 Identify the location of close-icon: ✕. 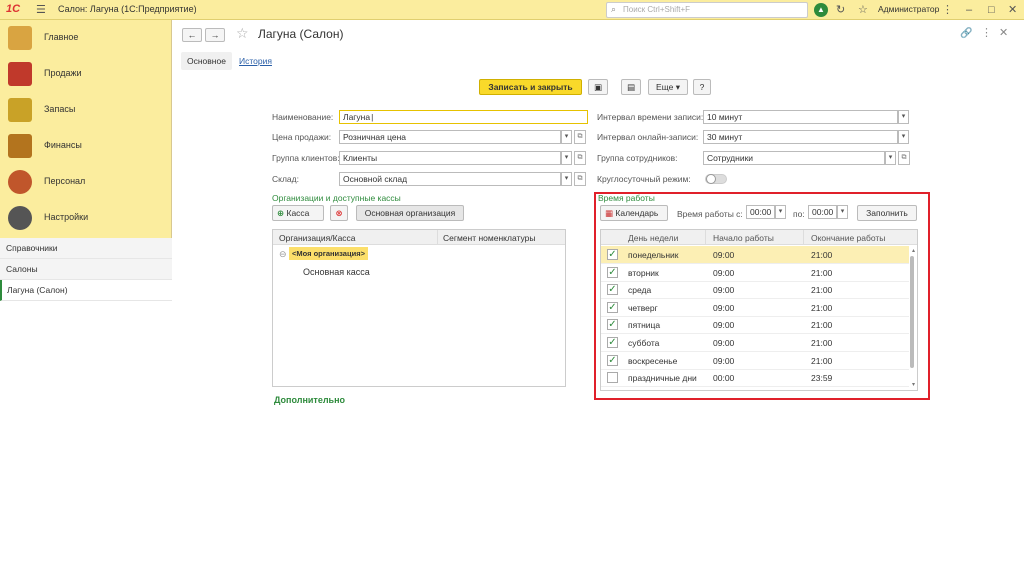
(1012, 10).